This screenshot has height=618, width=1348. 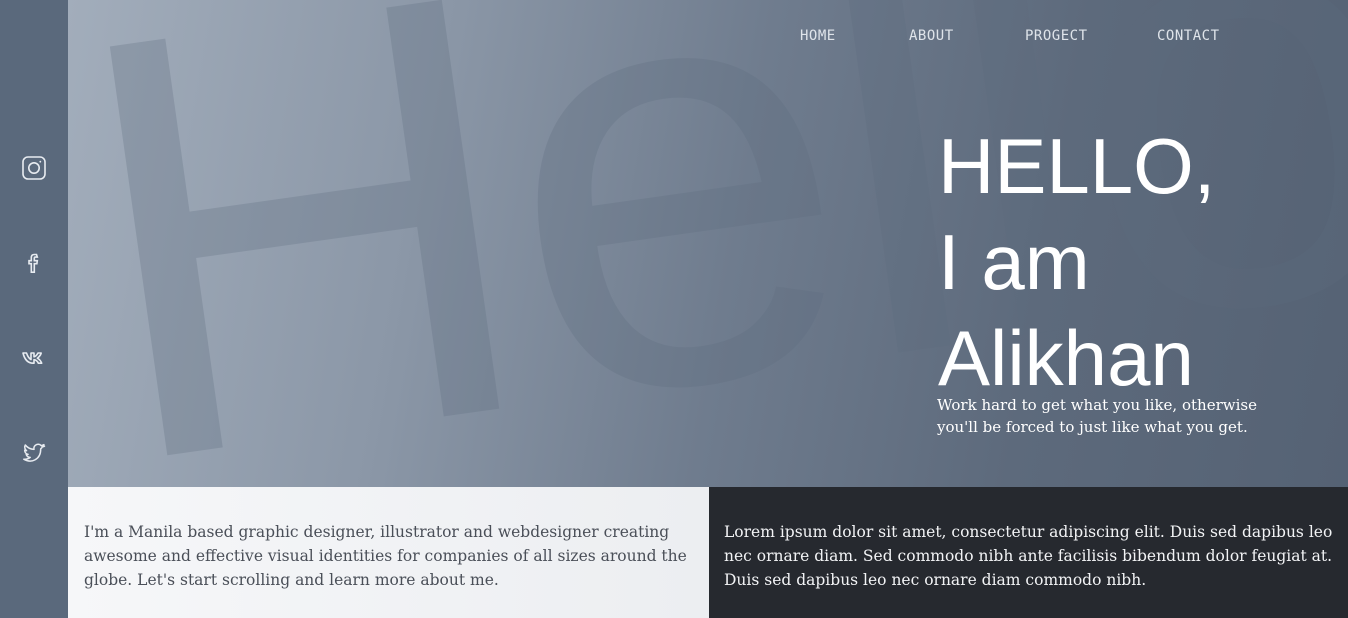 I want to click on greeting-line-3: Alikhan, so click(x=1066, y=358).